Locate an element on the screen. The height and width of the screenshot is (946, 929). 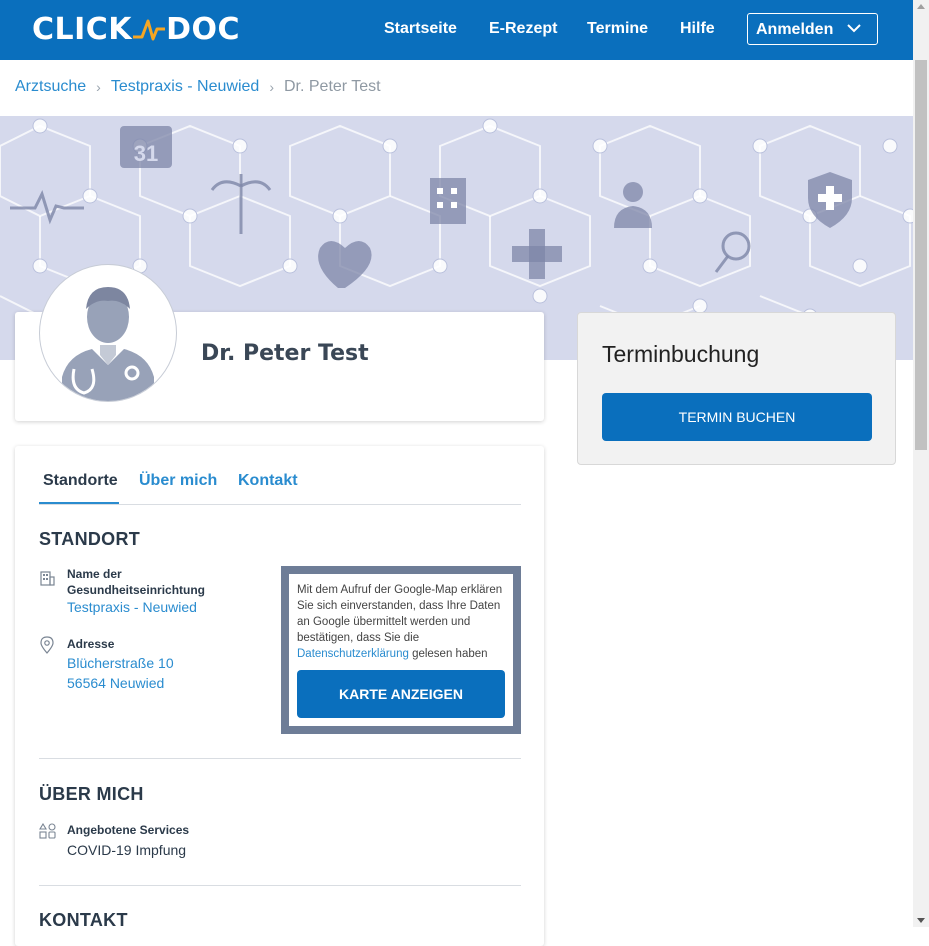
address-city-link: 56564 Neuwied is located at coordinates (115, 683).